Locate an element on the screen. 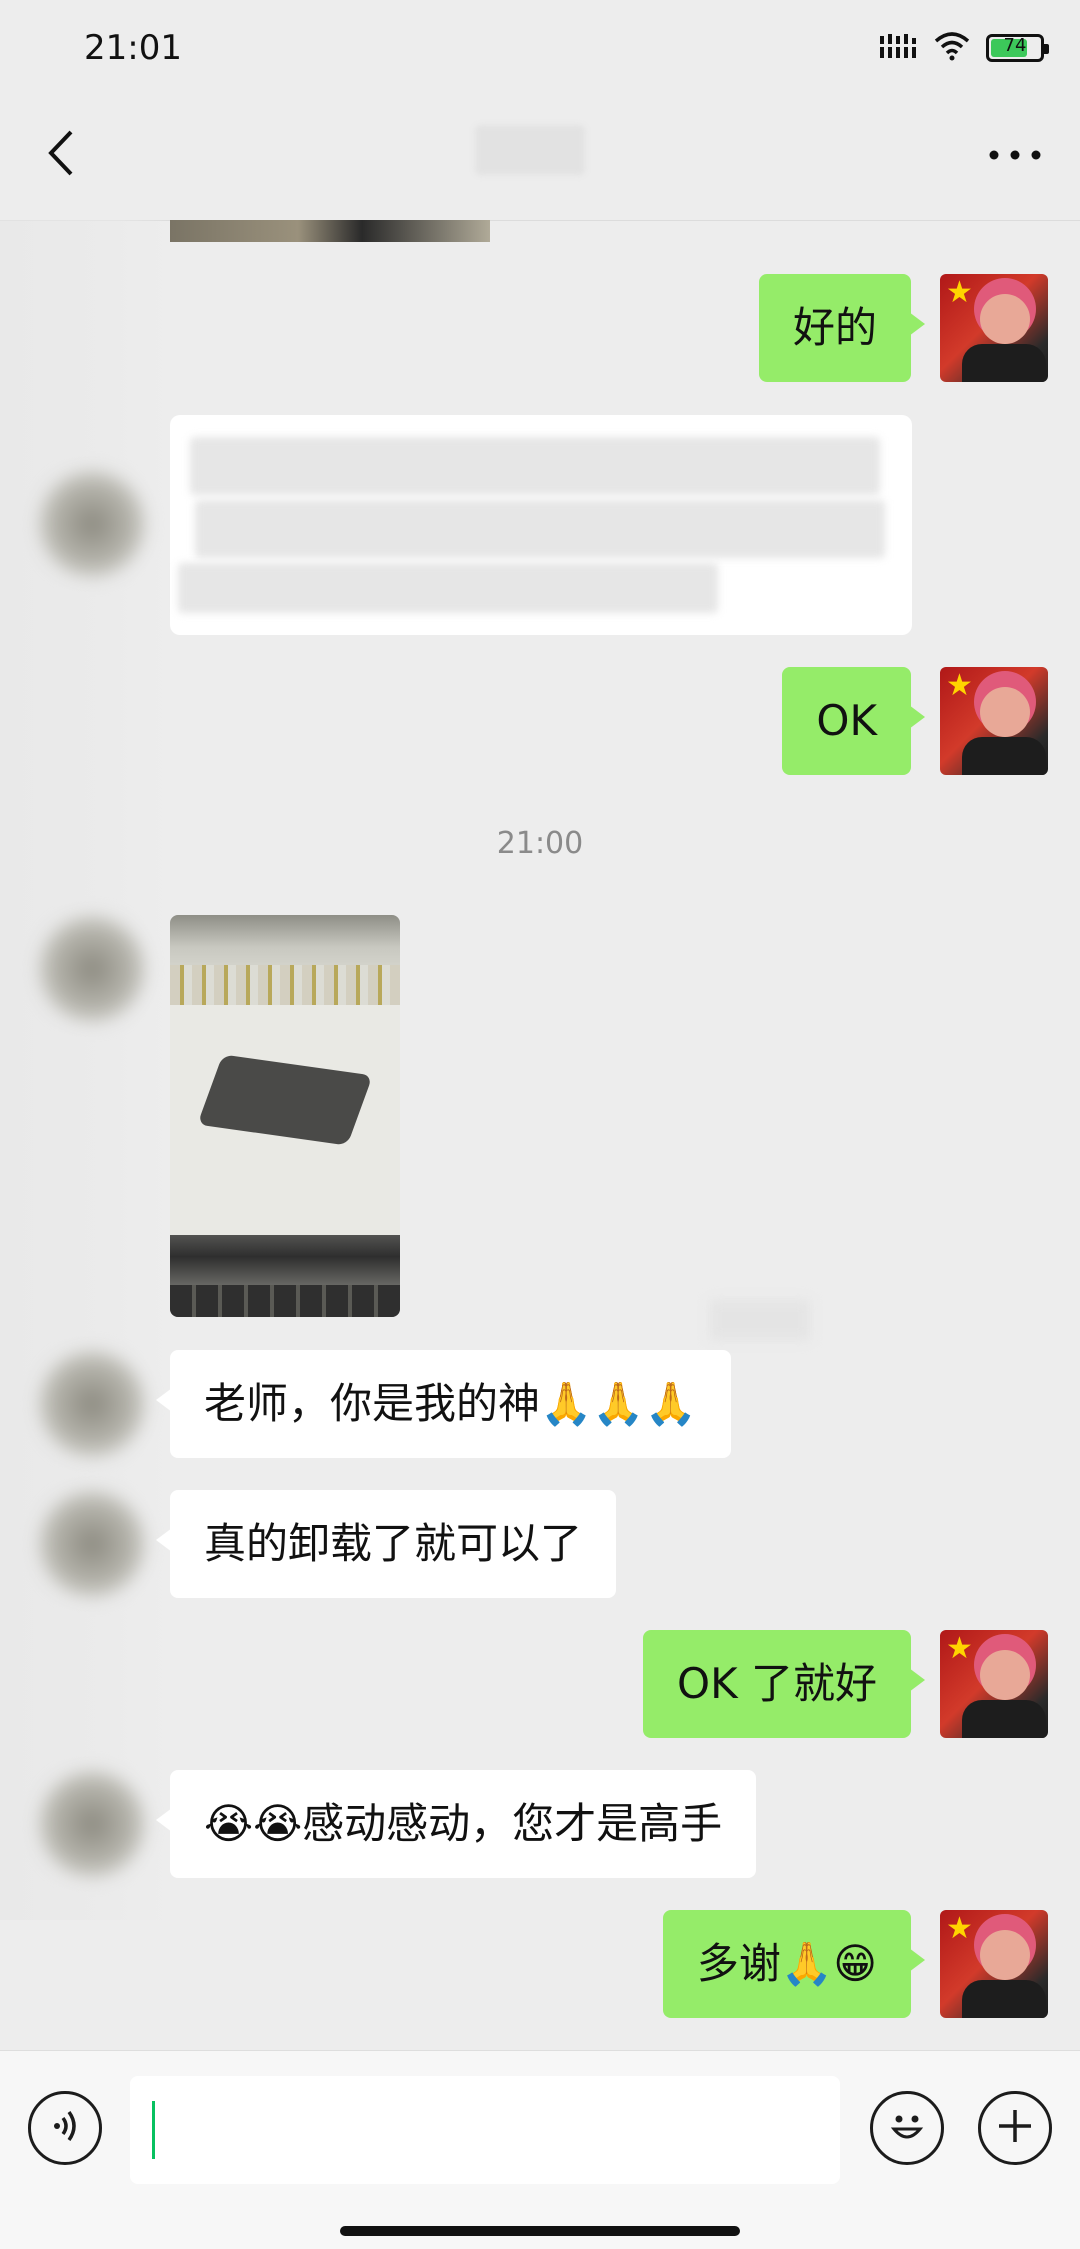 The height and width of the screenshot is (2249, 1080). text-caret is located at coordinates (153, 2130).